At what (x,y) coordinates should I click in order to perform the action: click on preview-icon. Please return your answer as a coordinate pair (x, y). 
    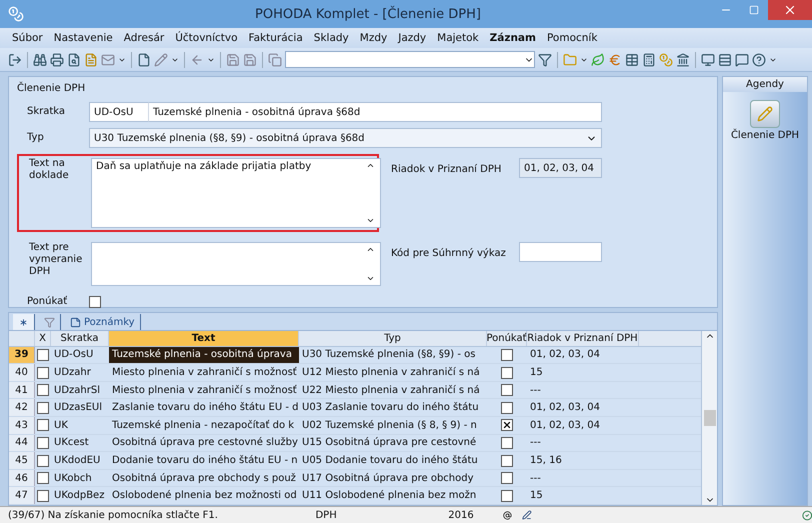
    Looking at the image, I should click on (74, 59).